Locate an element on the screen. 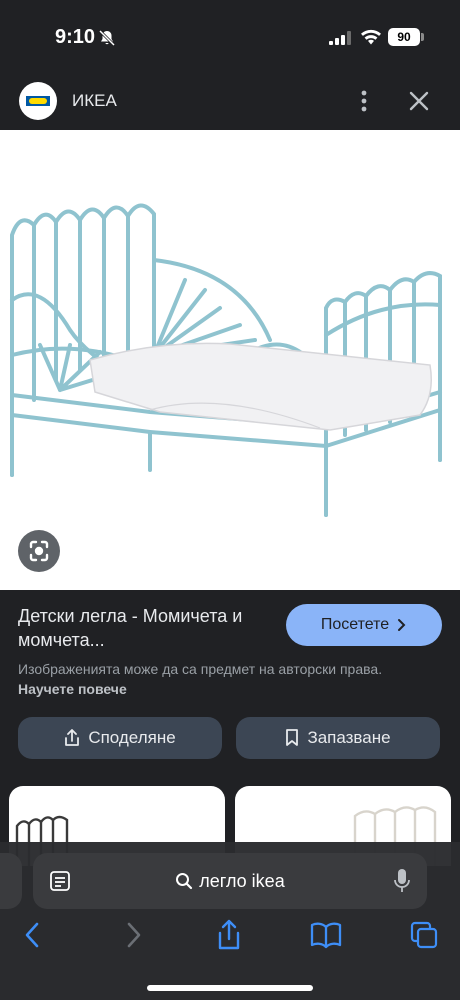  signal-icon is located at coordinates (340, 38).